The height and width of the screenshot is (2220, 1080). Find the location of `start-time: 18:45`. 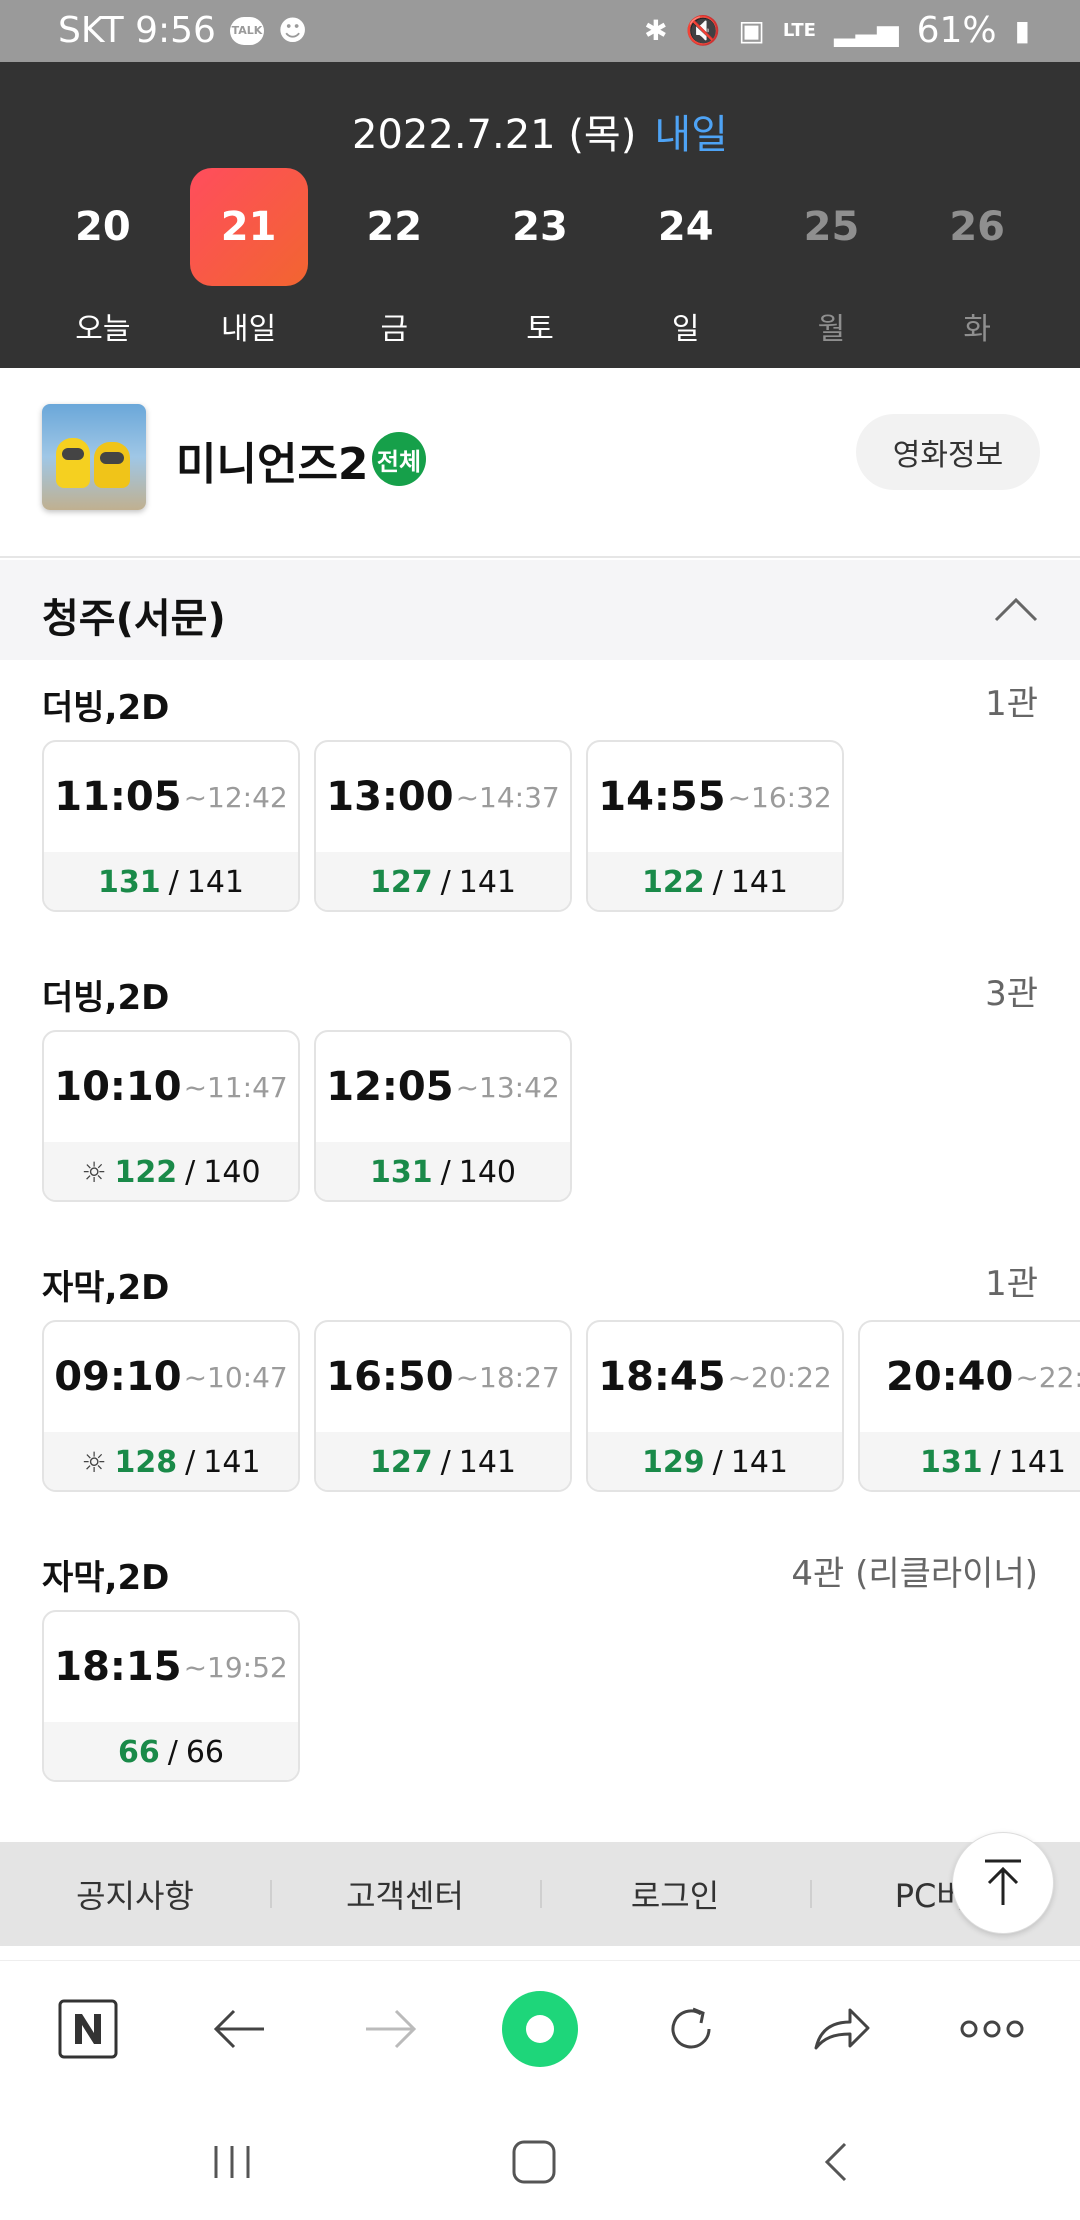

start-time: 18:45 is located at coordinates (662, 1377).